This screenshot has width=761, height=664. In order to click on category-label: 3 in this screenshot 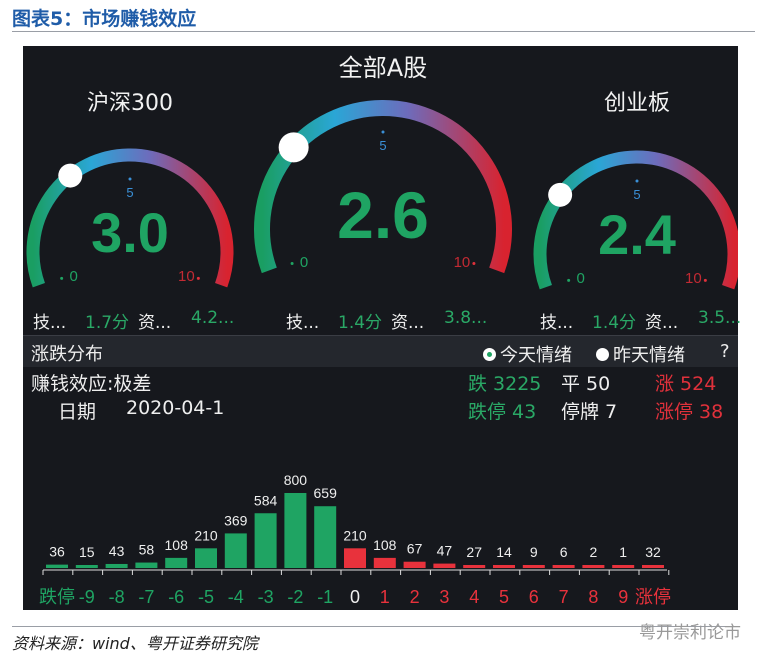, I will do `click(444, 597)`.